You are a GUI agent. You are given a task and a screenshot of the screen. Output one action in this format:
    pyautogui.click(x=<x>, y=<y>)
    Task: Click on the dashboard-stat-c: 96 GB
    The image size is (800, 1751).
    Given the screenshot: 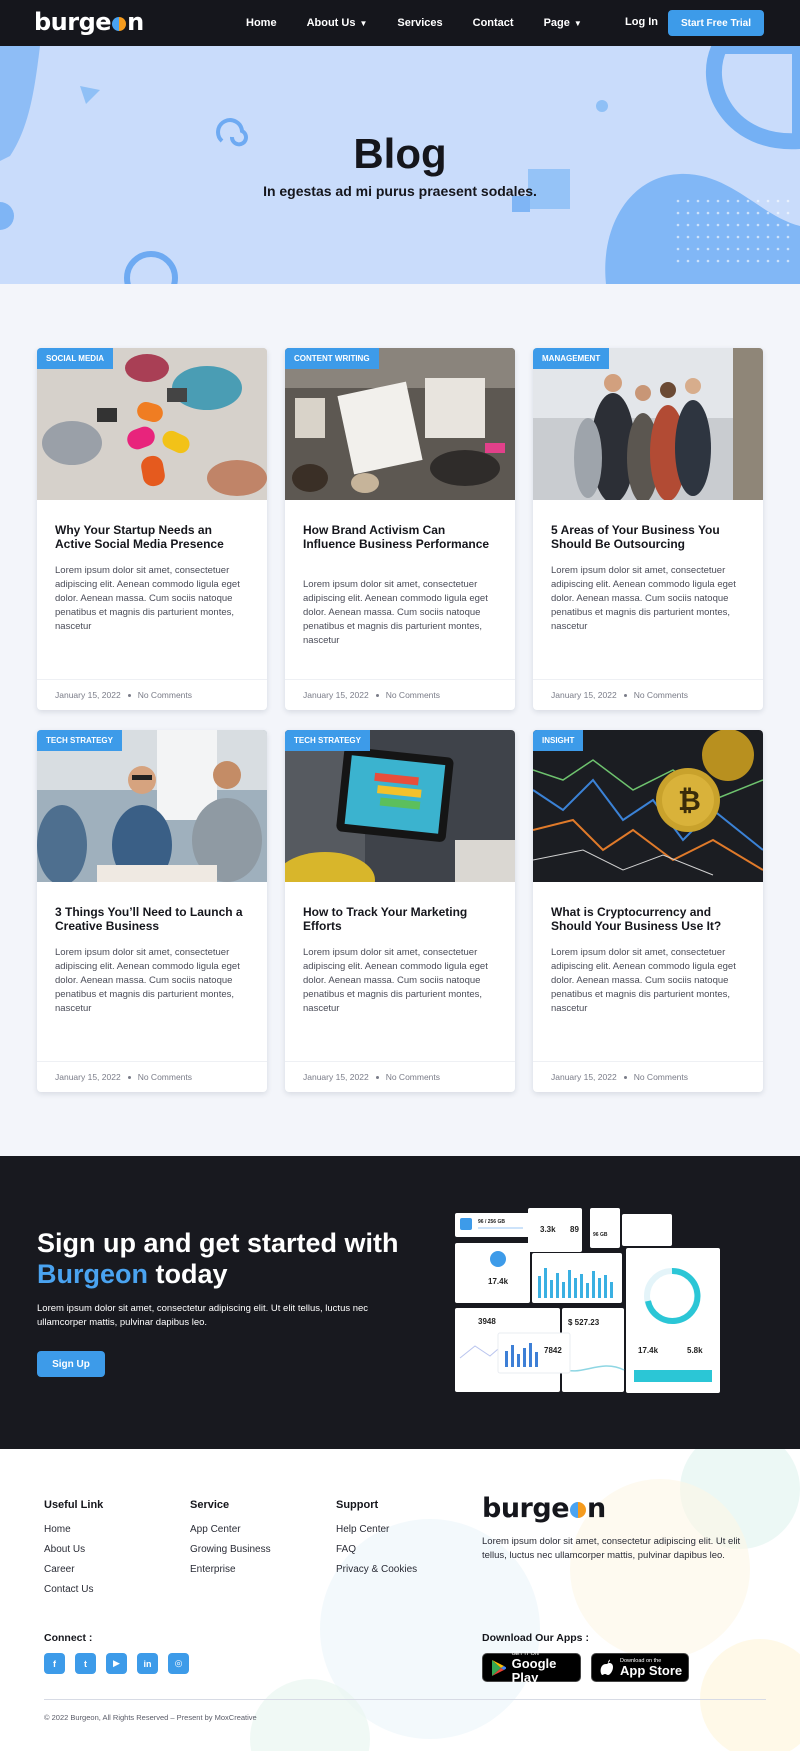 What is the action you would take?
    pyautogui.click(x=600, y=1235)
    